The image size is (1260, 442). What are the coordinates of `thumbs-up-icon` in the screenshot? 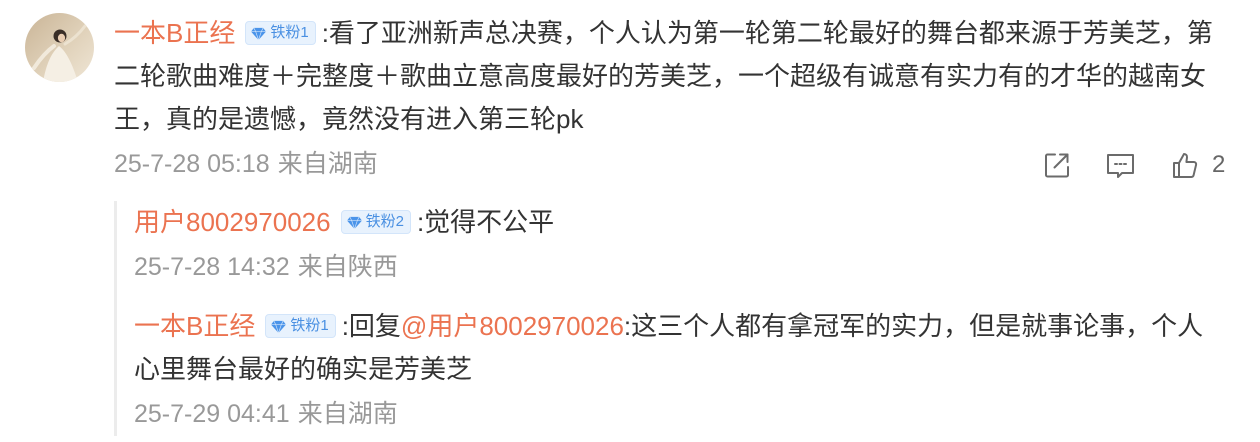 It's located at (1185, 165).